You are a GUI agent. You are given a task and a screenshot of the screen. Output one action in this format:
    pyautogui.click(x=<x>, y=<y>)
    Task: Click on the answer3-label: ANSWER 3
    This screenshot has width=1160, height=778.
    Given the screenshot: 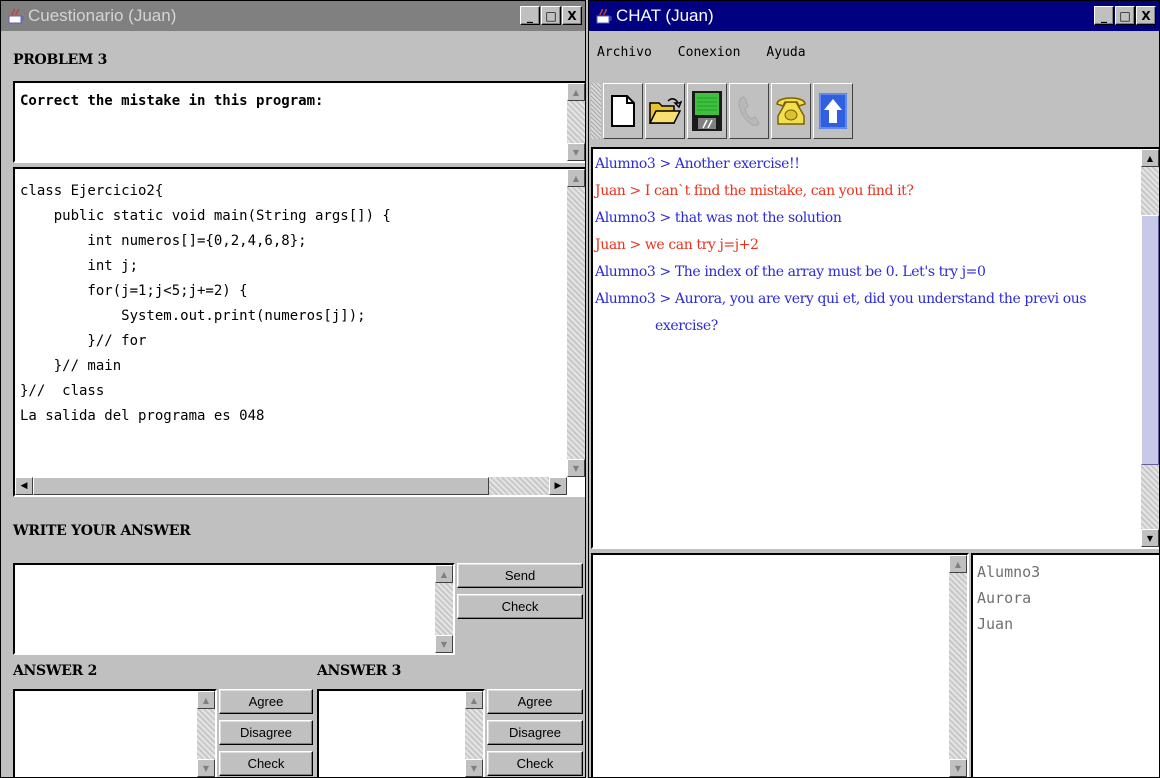 What is the action you would take?
    pyautogui.click(x=359, y=671)
    